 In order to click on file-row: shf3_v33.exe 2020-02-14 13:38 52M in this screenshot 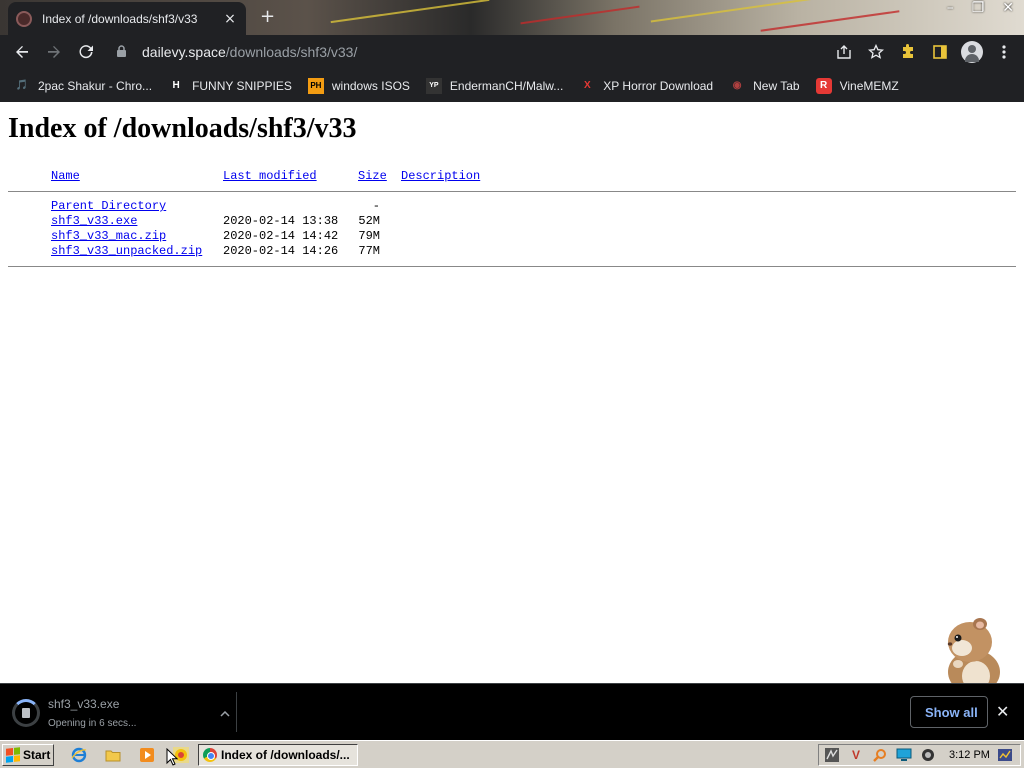, I will do `click(512, 221)`.